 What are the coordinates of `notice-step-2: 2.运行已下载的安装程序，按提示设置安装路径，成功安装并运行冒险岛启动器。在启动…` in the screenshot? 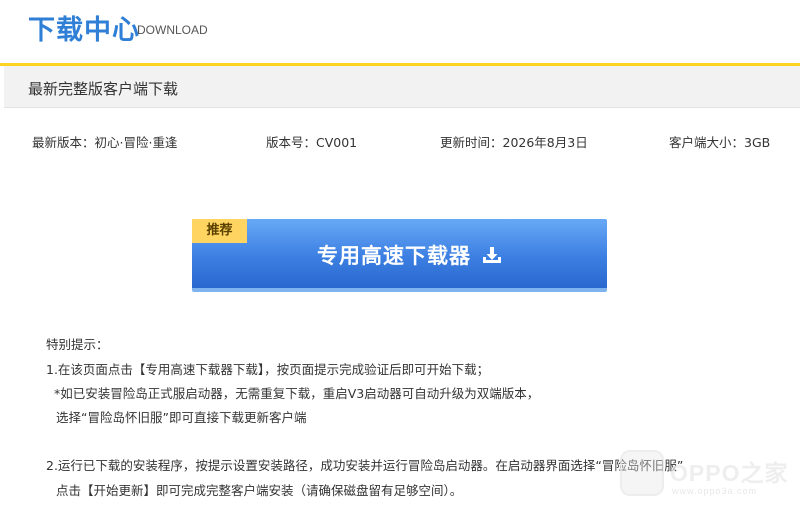 It's located at (365, 465).